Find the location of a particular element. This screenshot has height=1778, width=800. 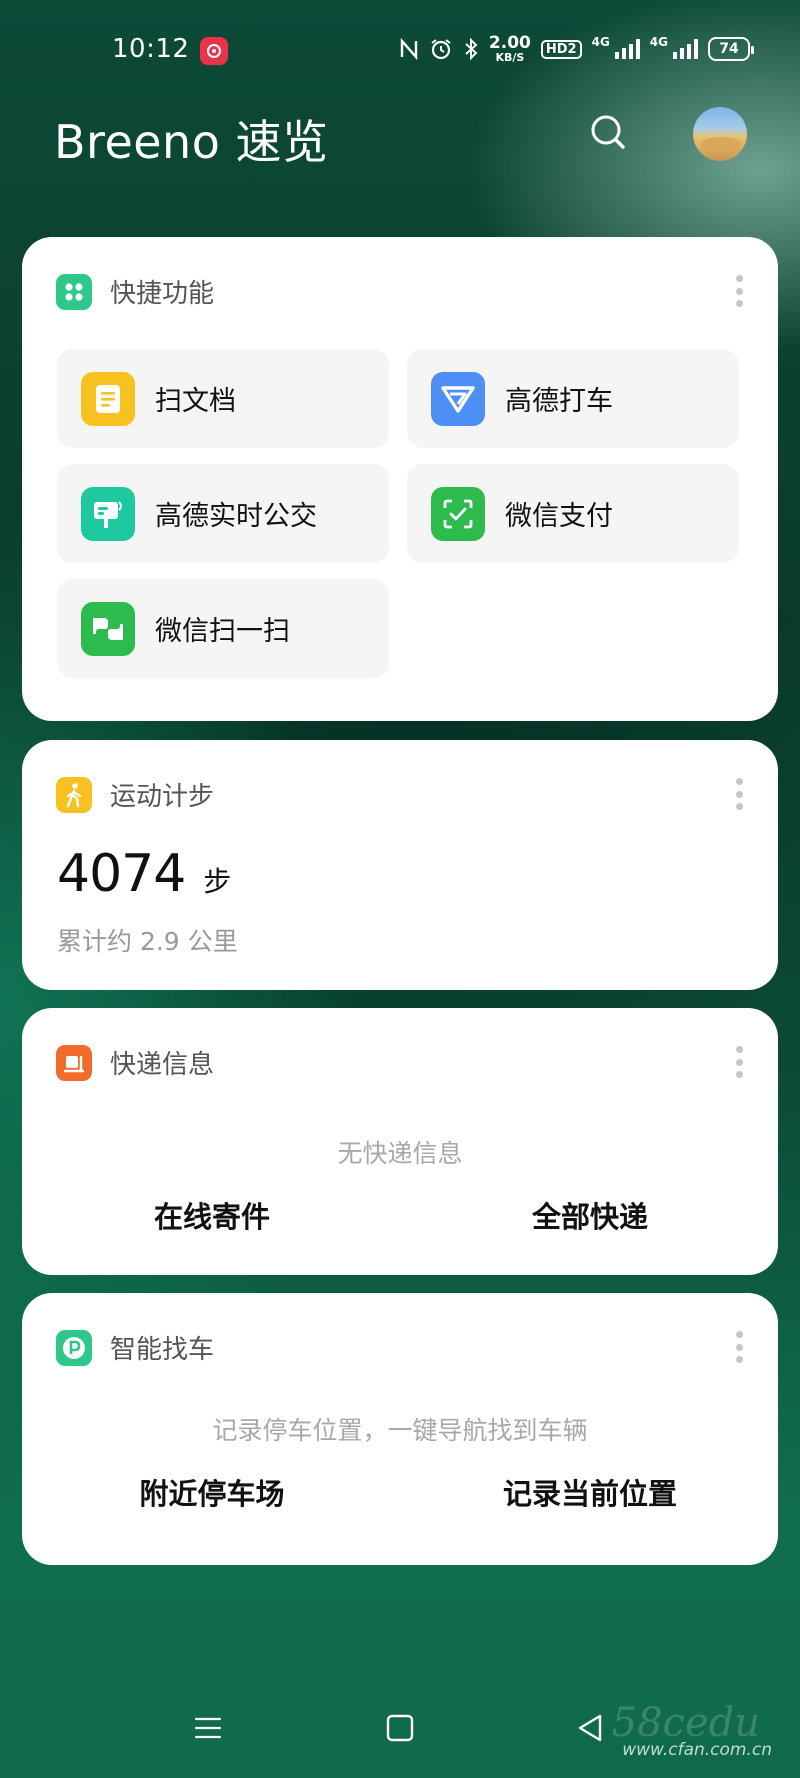

hd-voice-badge: HD2 is located at coordinates (561, 49).